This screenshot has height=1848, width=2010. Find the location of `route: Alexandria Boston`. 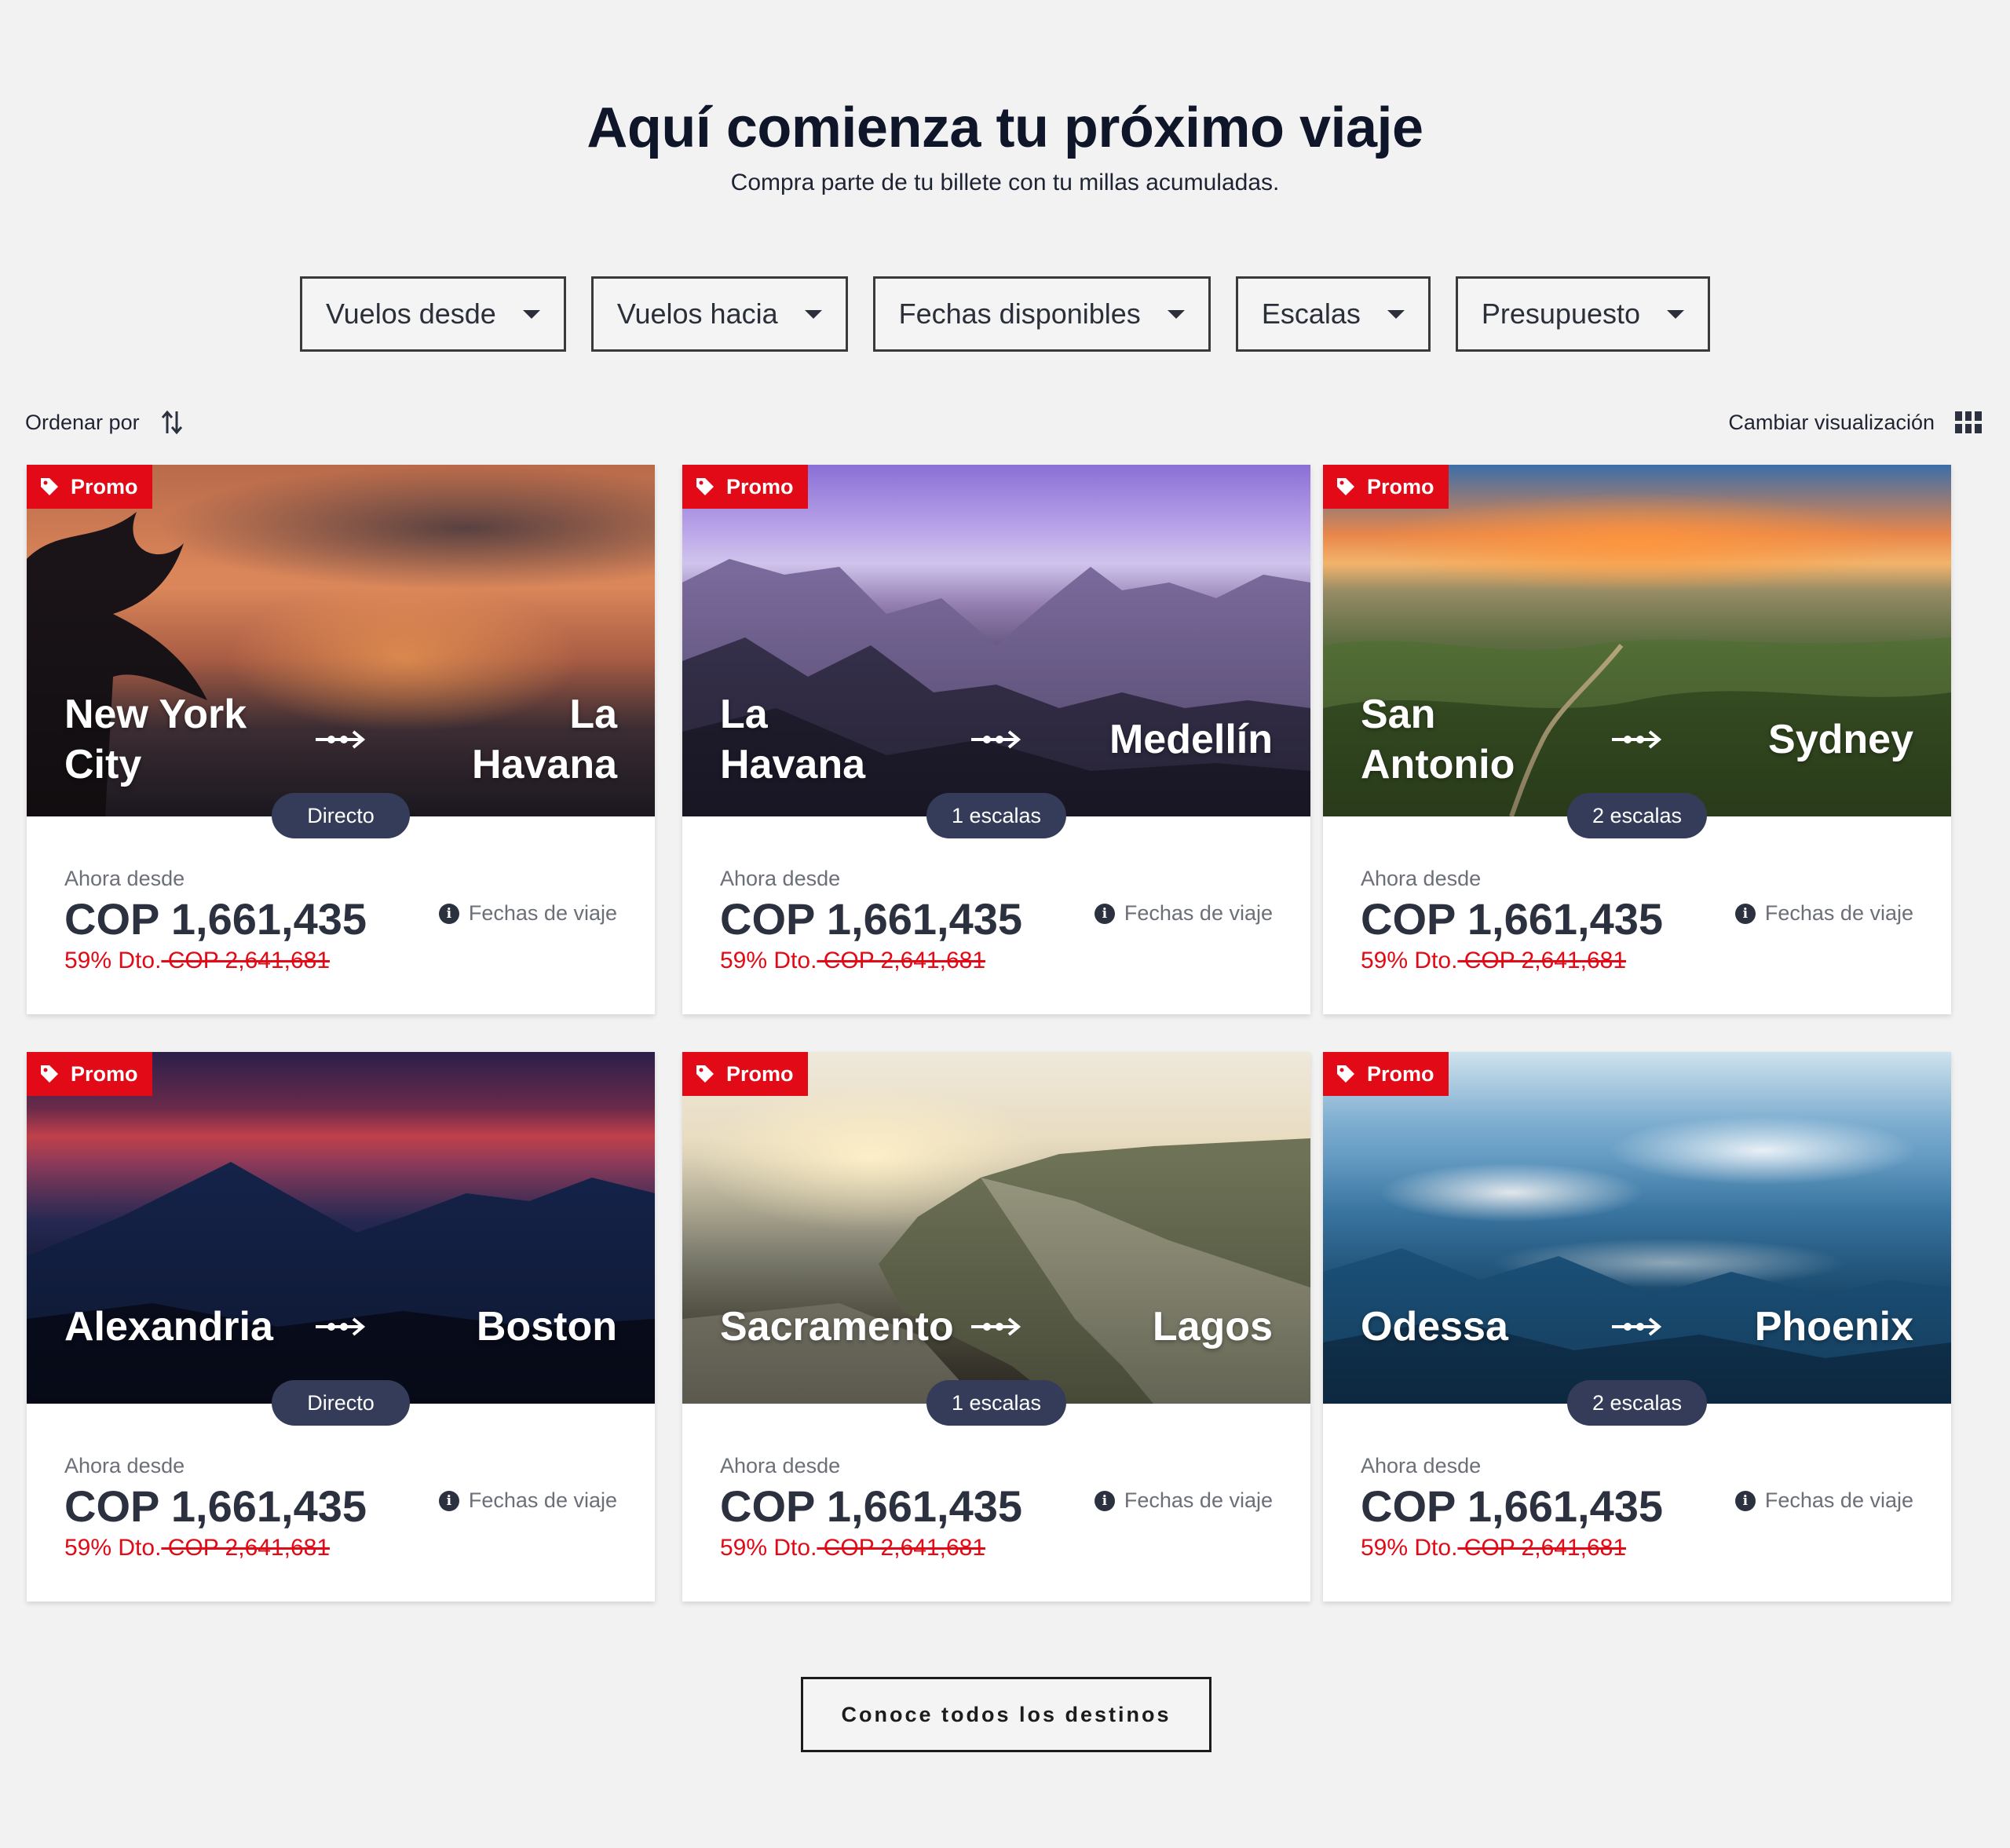

route: Alexandria Boston is located at coordinates (340, 1327).